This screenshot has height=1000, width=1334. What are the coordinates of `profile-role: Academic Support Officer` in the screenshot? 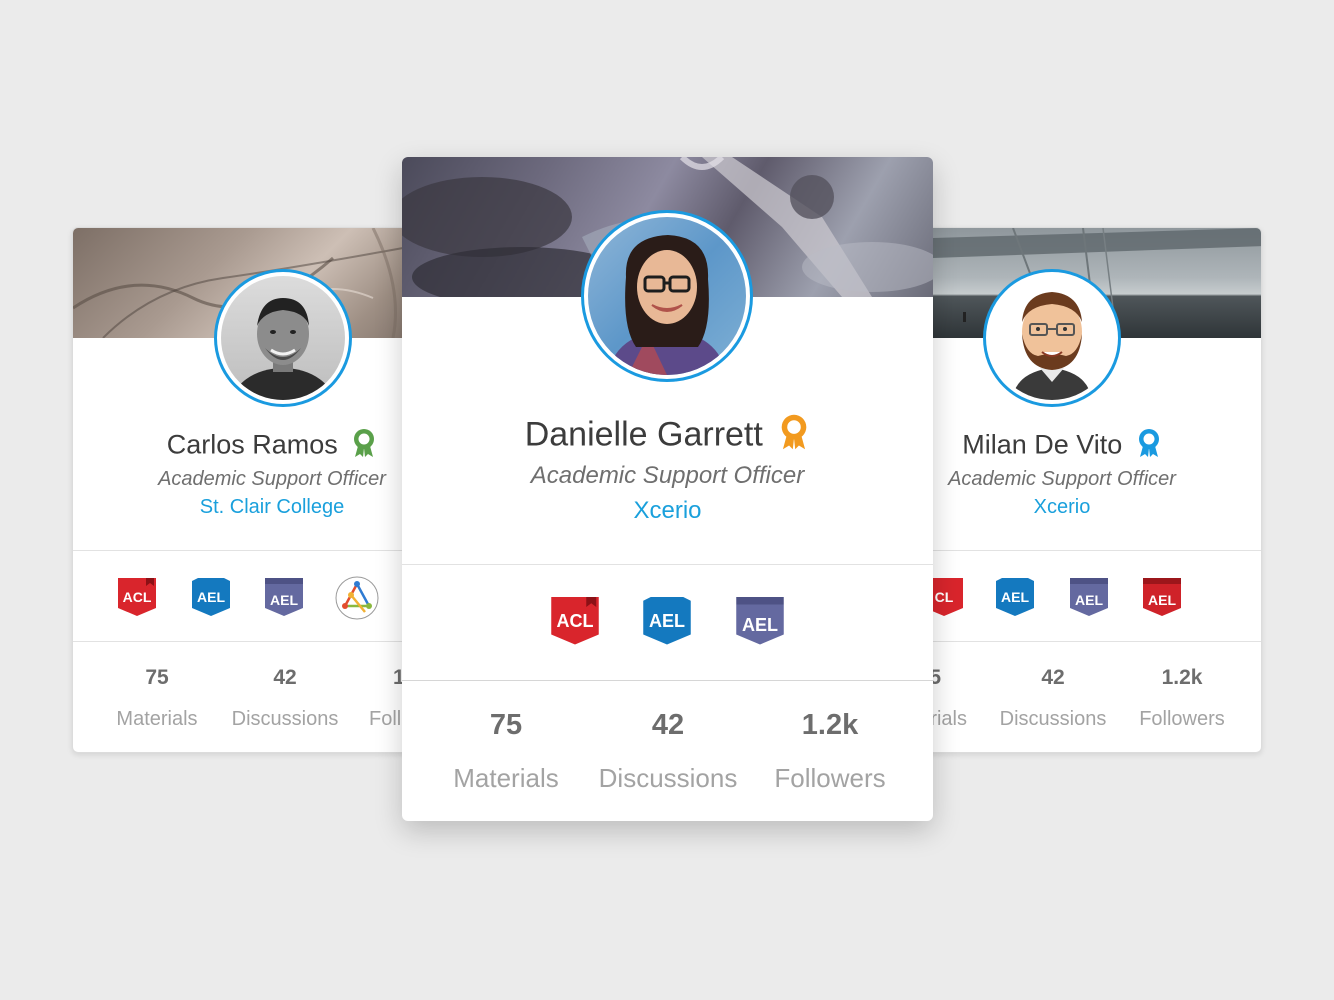 It's located at (667, 475).